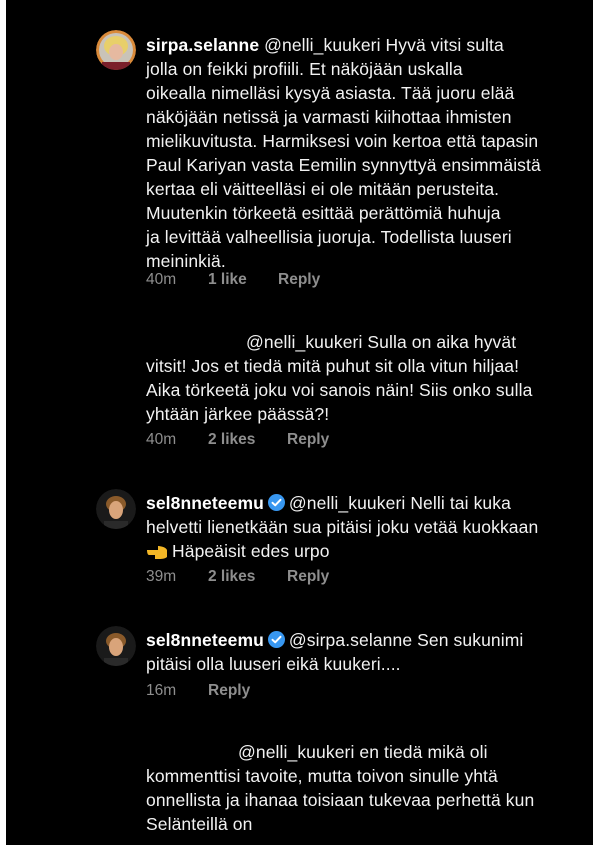 This screenshot has height=845, width=596. What do you see at coordinates (381, 342) in the screenshot?
I see `comment-line: @nelli_kuukeri Sulla on aika hyvät` at bounding box center [381, 342].